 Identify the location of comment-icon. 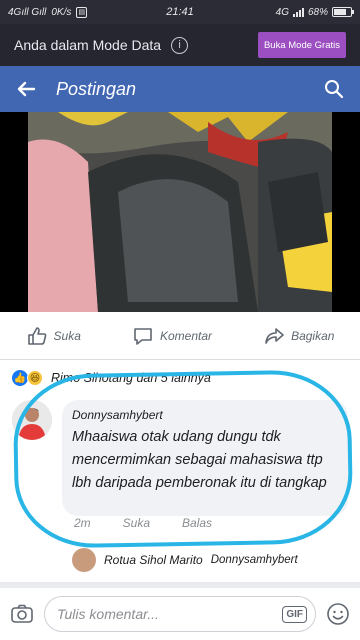
(143, 336).